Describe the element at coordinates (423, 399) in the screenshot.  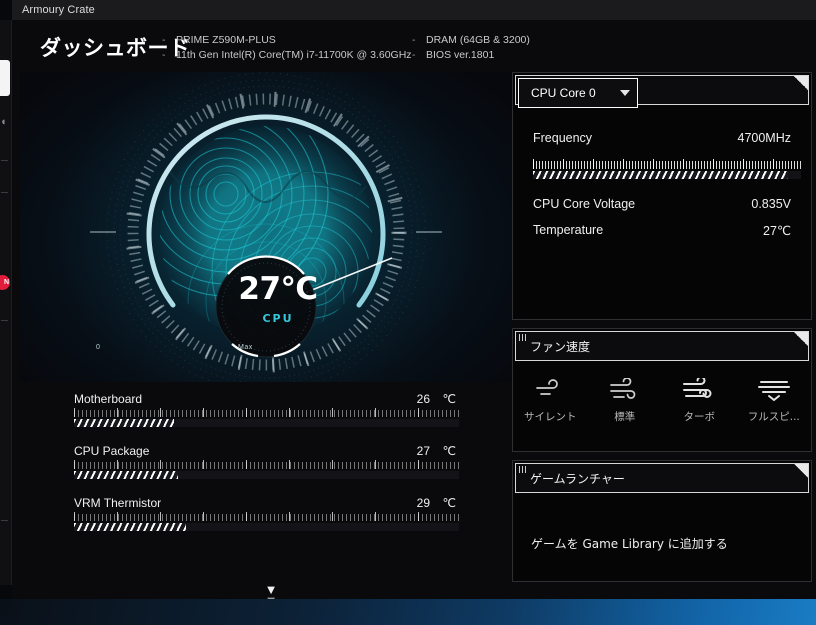
I see `sensor-value: 26` at that location.